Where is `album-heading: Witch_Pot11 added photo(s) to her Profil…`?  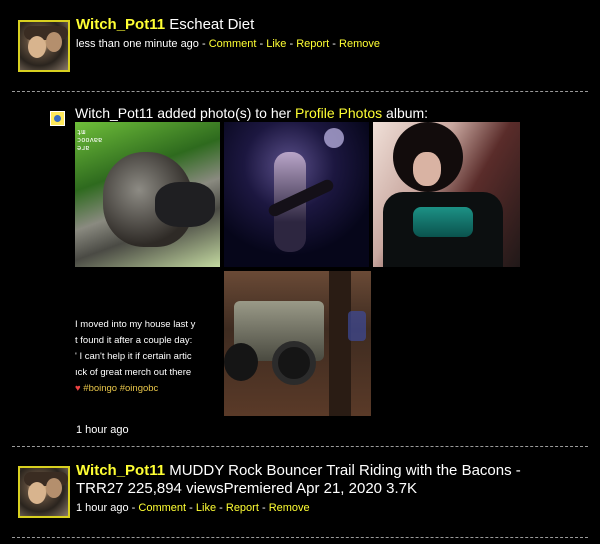 album-heading: Witch_Pot11 added photo(s) to her Profil… is located at coordinates (251, 113).